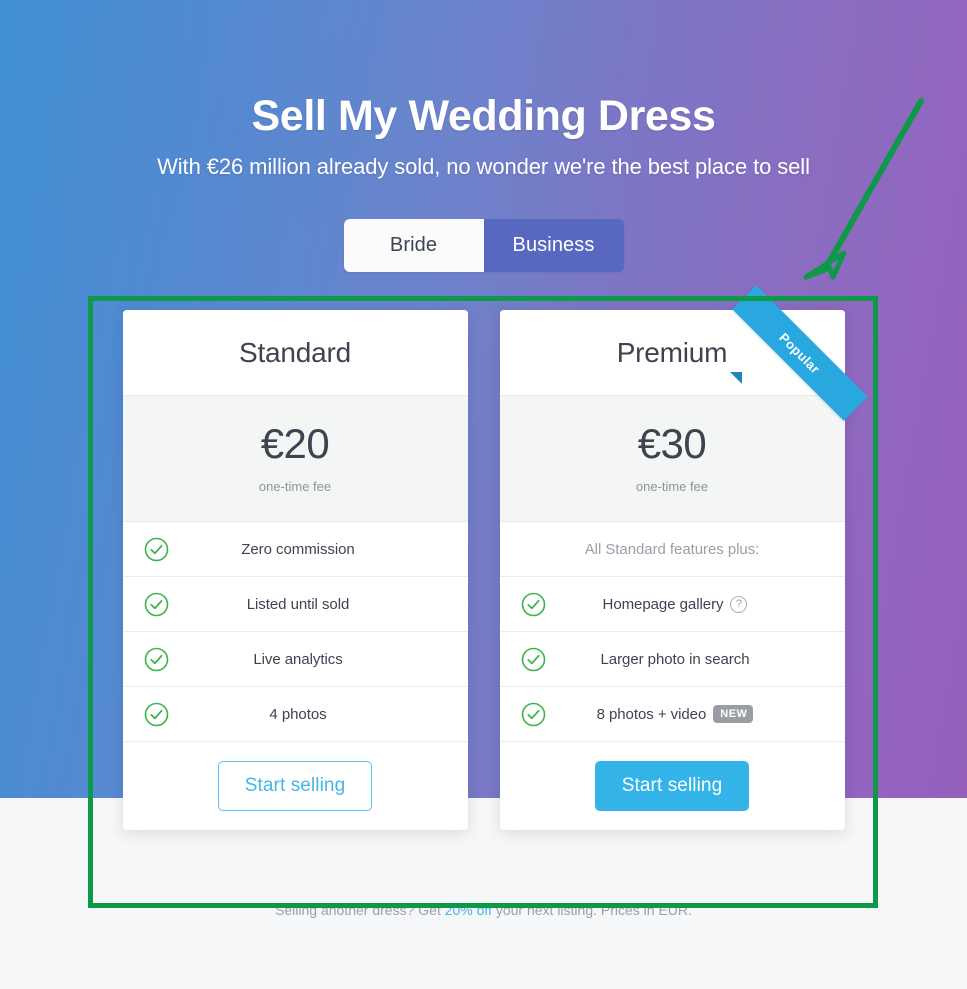 This screenshot has height=989, width=967. I want to click on plan-price-standard: €20, so click(295, 443).